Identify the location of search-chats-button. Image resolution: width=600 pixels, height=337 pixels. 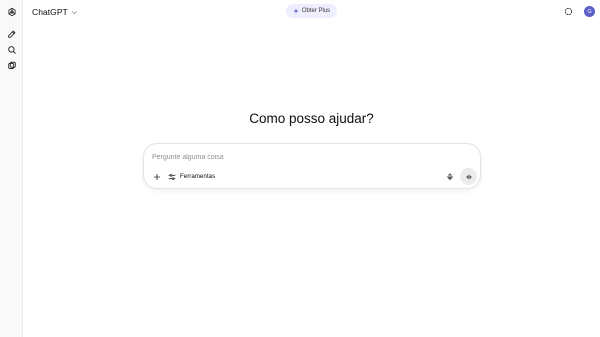
(11, 49).